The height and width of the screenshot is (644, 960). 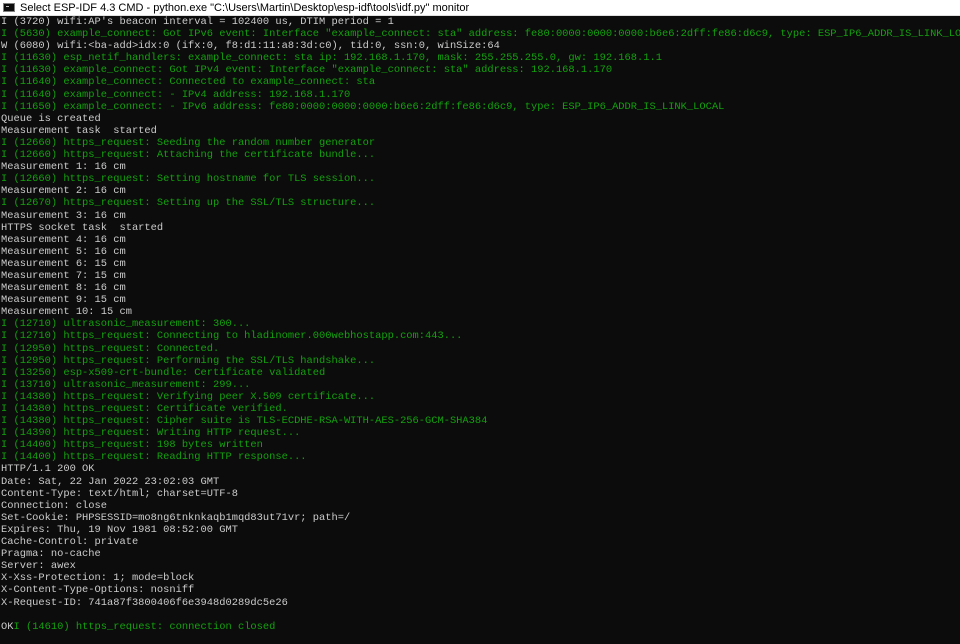 I want to click on console-line: Measurement 10: 15 cm, so click(x=66, y=312).